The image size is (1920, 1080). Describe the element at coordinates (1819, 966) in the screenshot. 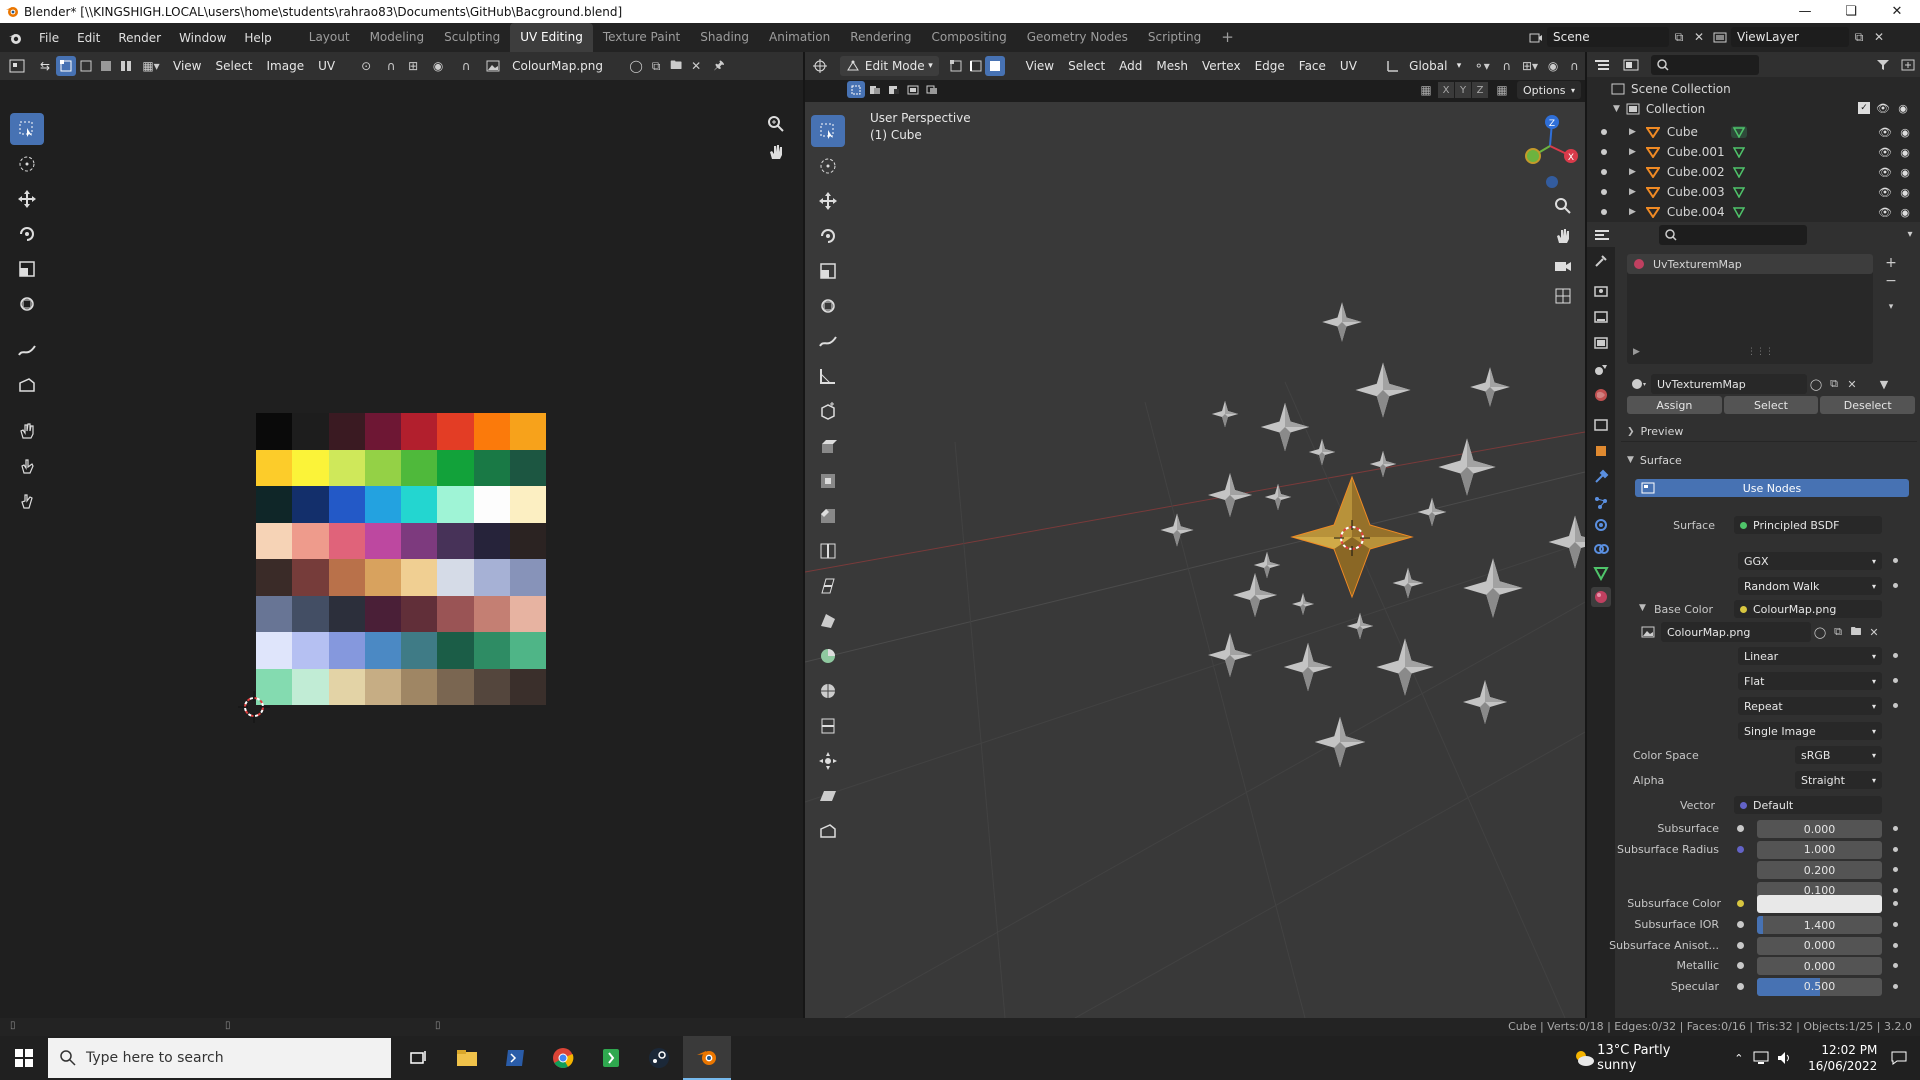

I see `number-field: 0.000` at that location.